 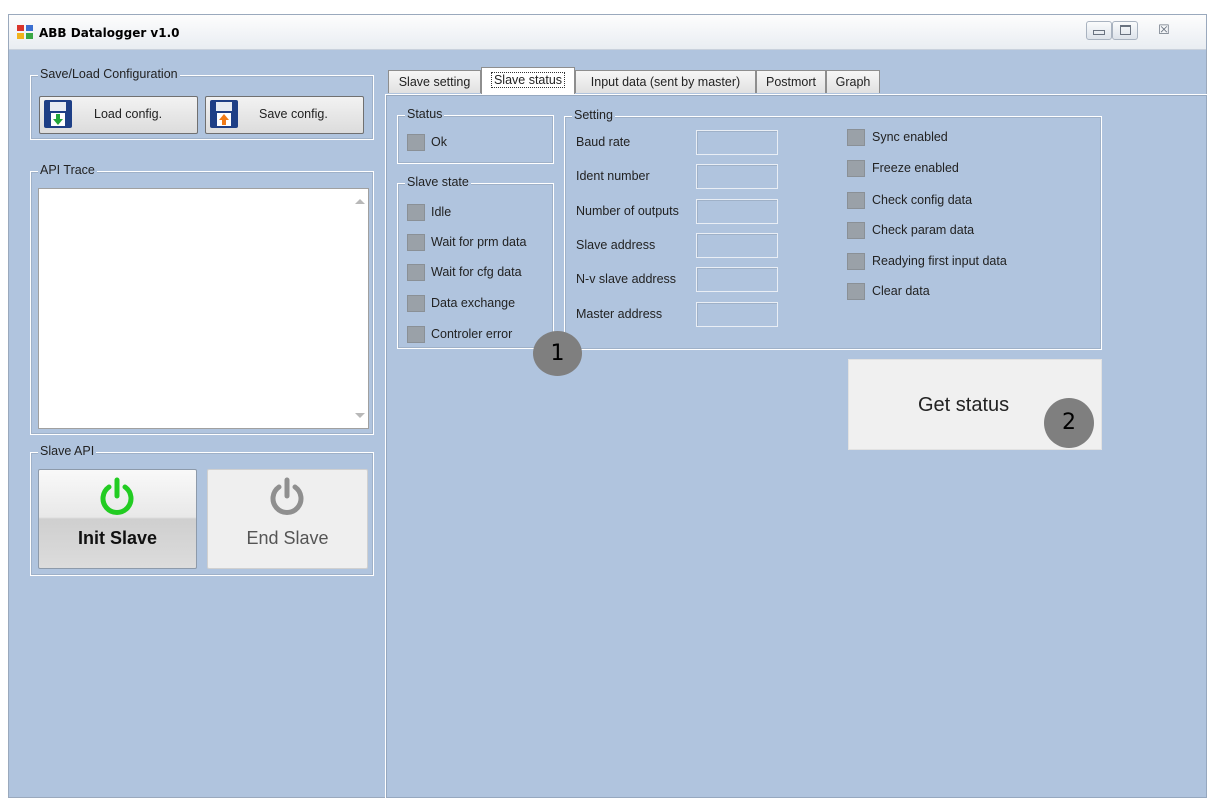 What do you see at coordinates (117, 519) in the screenshot?
I see `init-slave-button: Init Slave` at bounding box center [117, 519].